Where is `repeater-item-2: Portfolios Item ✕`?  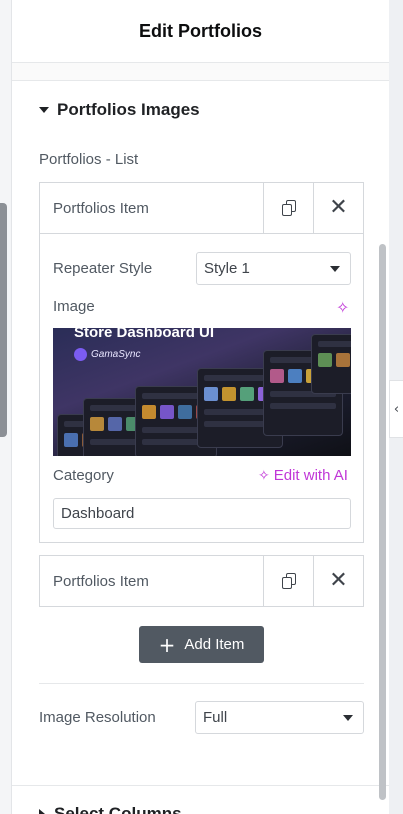 repeater-item-2: Portfolios Item ✕ is located at coordinates (201, 581).